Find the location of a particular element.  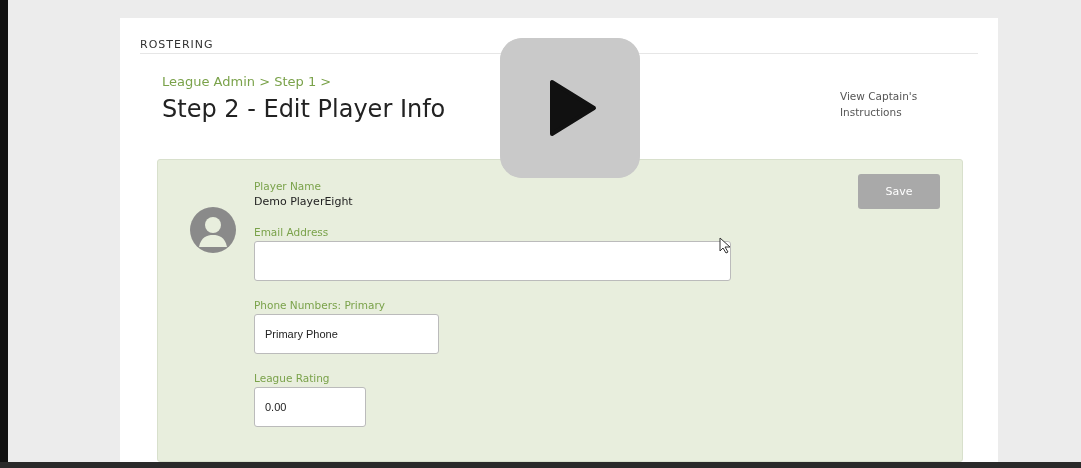

field-label: Phone Numbers: Primary is located at coordinates (320, 305).